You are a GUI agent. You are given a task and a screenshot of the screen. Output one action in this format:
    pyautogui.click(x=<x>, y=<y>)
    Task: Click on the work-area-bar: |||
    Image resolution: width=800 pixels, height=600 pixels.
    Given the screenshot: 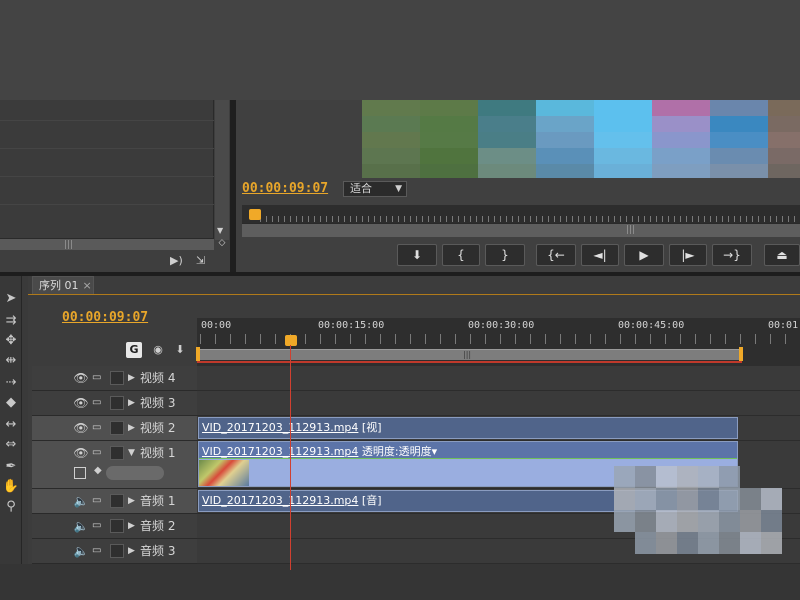 What is the action you would take?
    pyautogui.click(x=469, y=354)
    